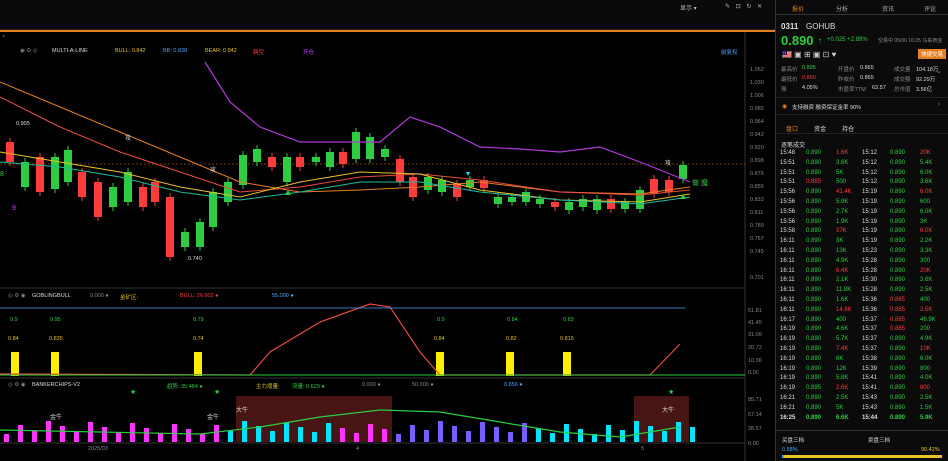 The height and width of the screenshot is (461, 948). What do you see at coordinates (827, 108) in the screenshot?
I see `margin-text: 支持融资 融资保证金率 90%` at bounding box center [827, 108].